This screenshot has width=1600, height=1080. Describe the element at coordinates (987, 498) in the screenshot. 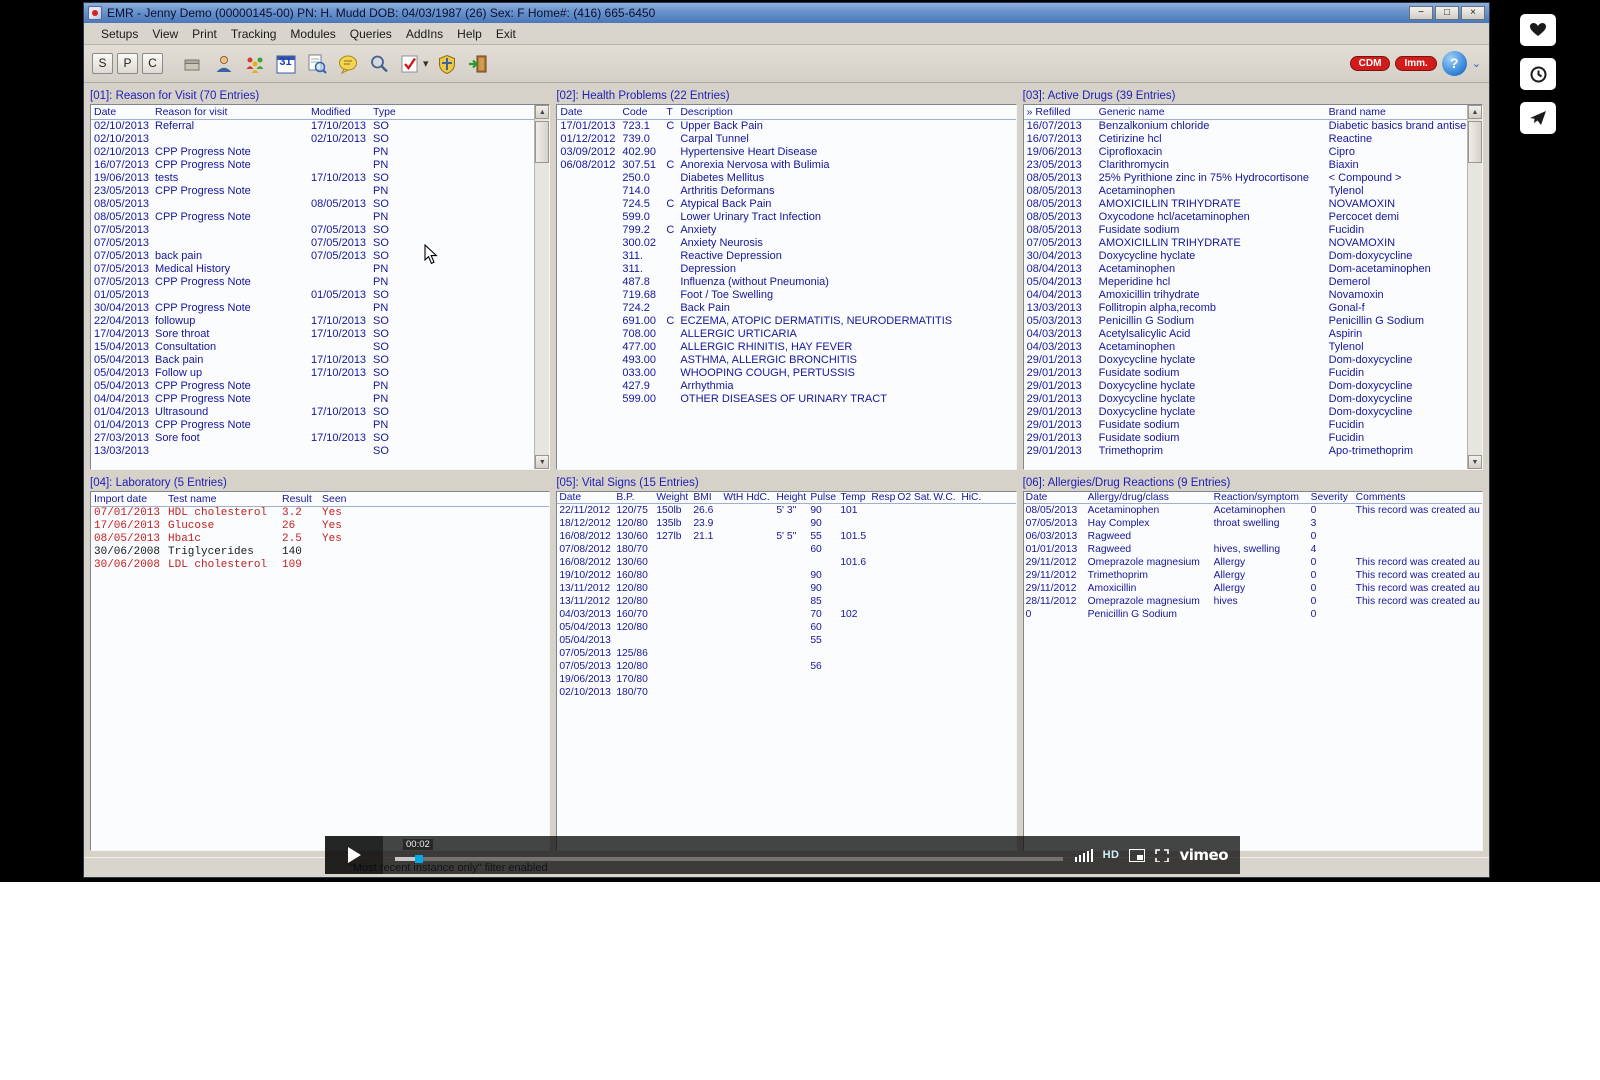

I see `column-header-hic: HiC.` at that location.